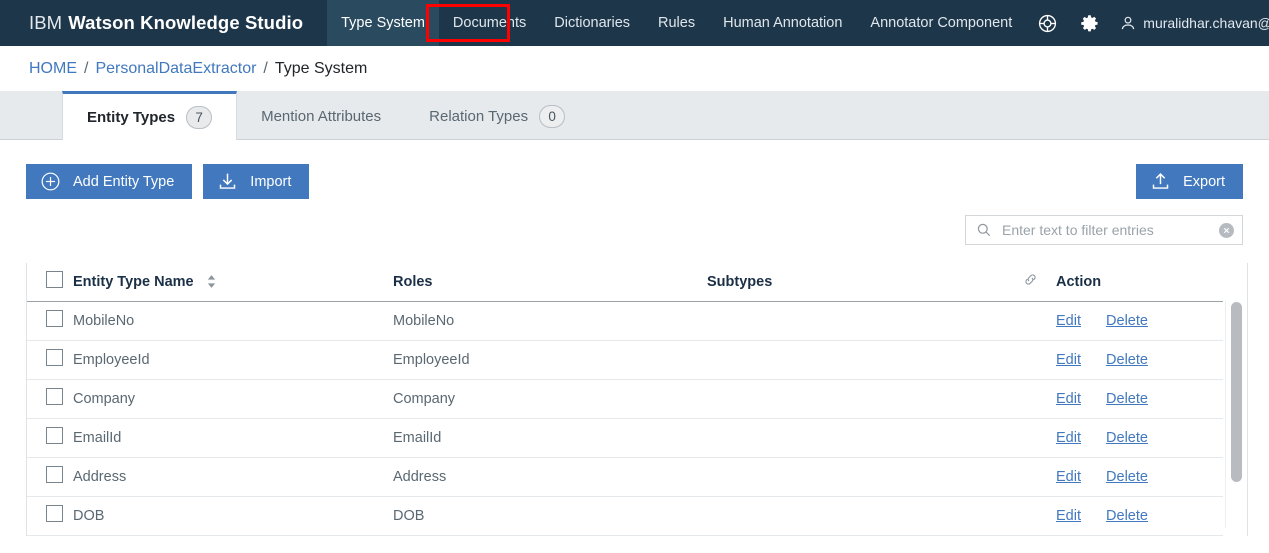 This screenshot has width=1269, height=553. I want to click on search-input, so click(1110, 230).